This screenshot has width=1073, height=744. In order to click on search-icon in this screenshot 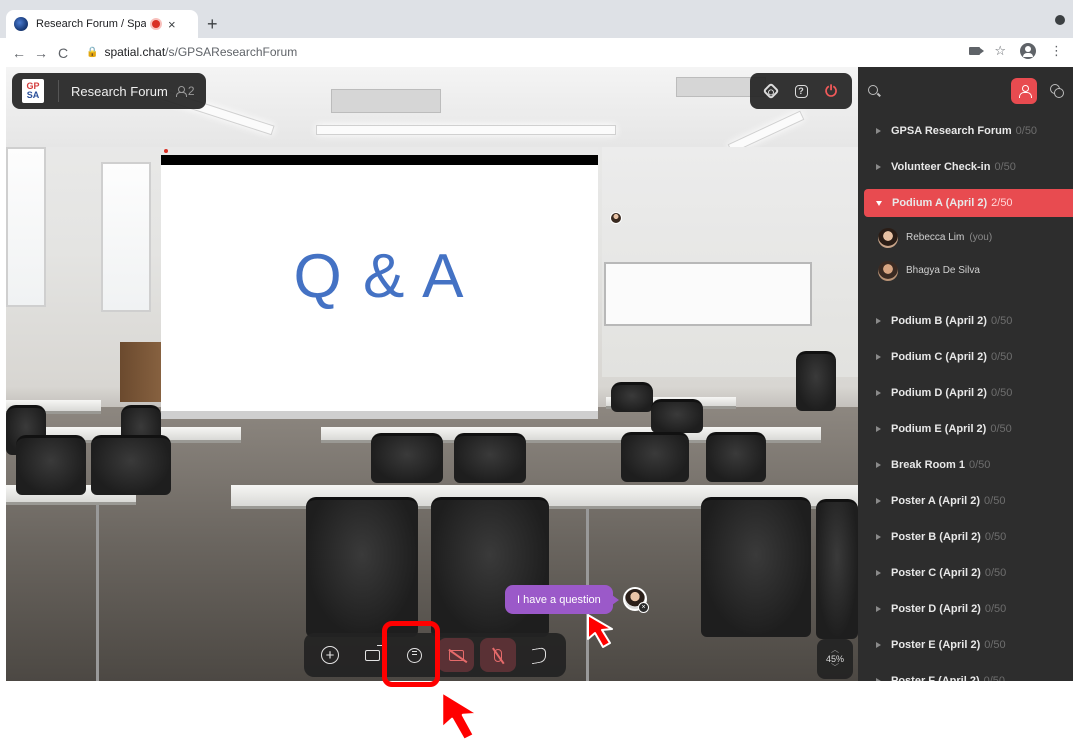, I will do `click(873, 90)`.